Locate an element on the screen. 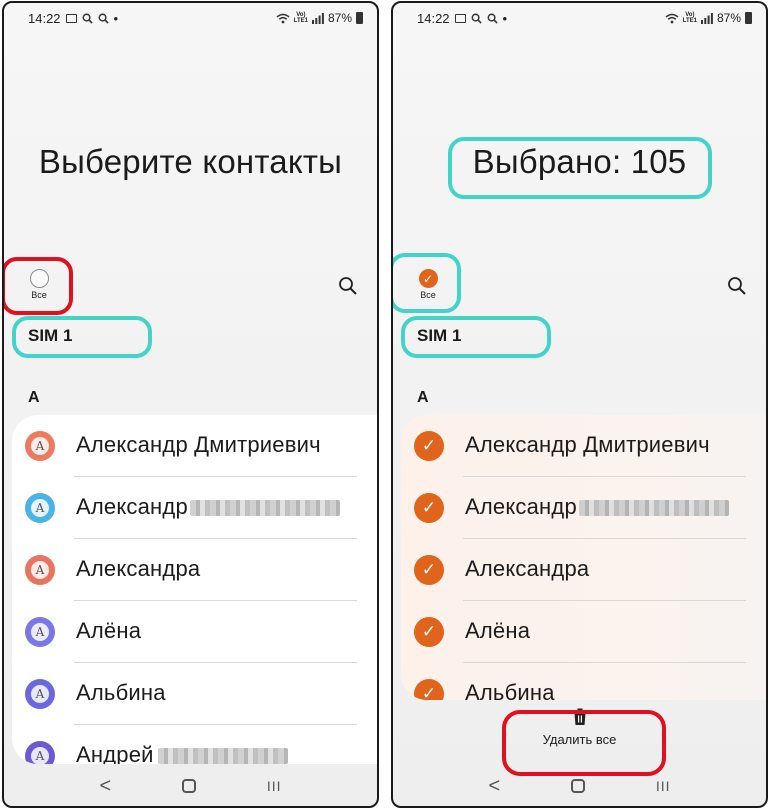  select-all-checkbox: ✓ Все is located at coordinates (428, 282).